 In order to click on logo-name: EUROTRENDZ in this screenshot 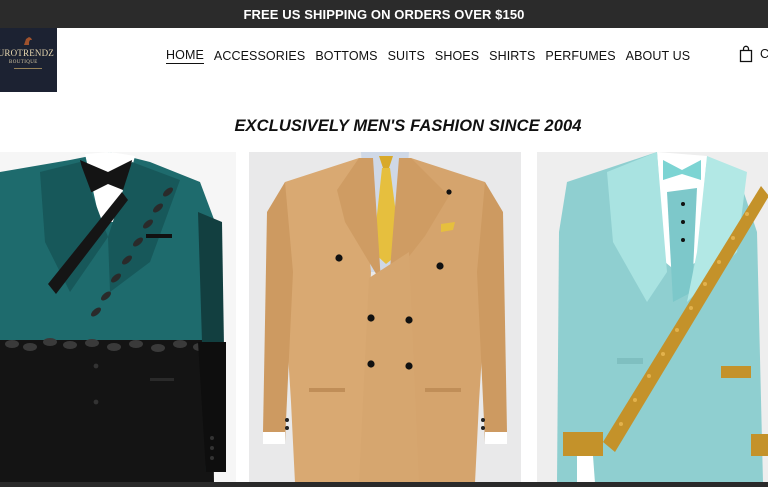, I will do `click(27, 53)`.